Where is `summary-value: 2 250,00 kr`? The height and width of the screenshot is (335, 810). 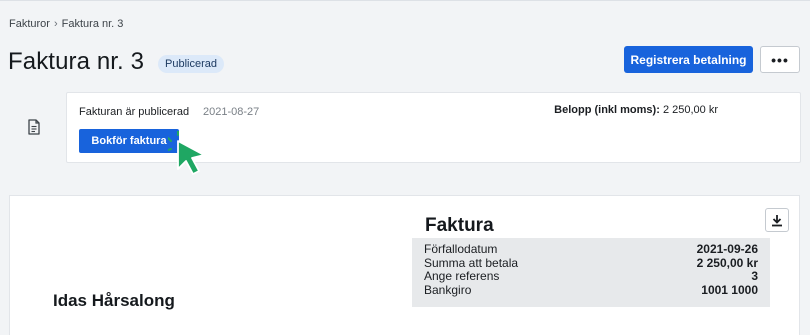 summary-value: 2 250,00 kr is located at coordinates (727, 262).